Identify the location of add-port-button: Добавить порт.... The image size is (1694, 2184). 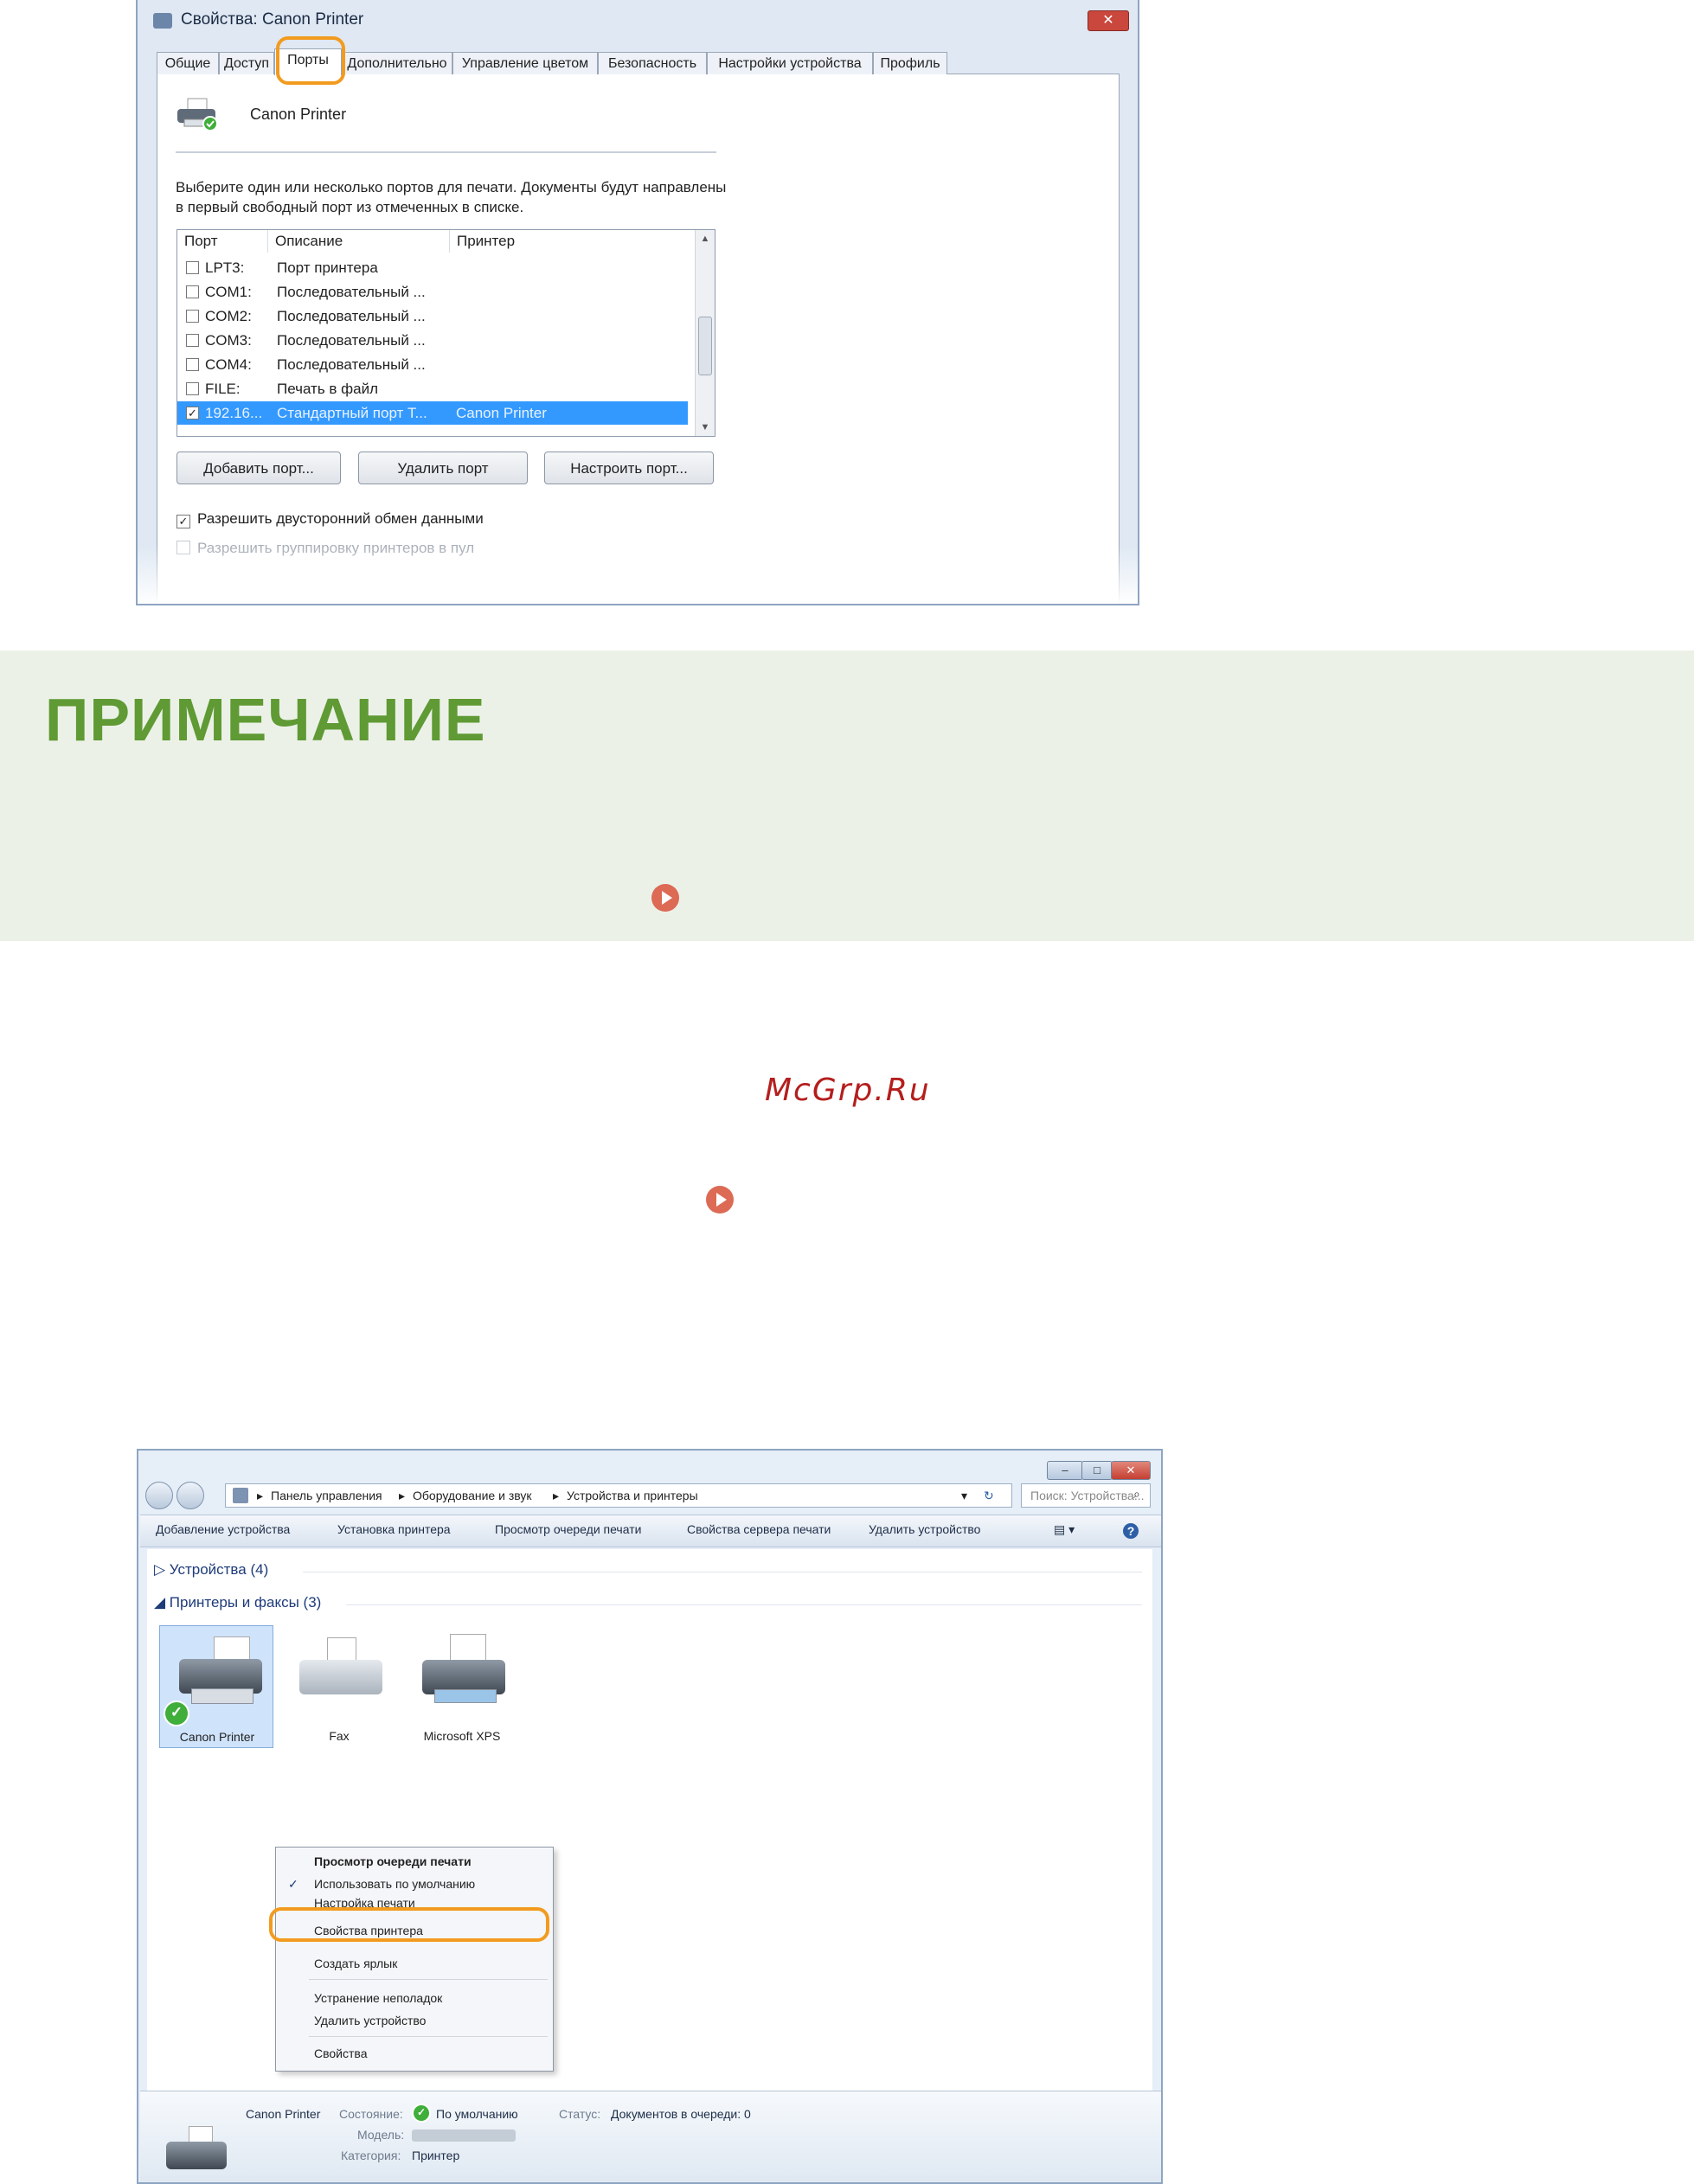
(258, 468).